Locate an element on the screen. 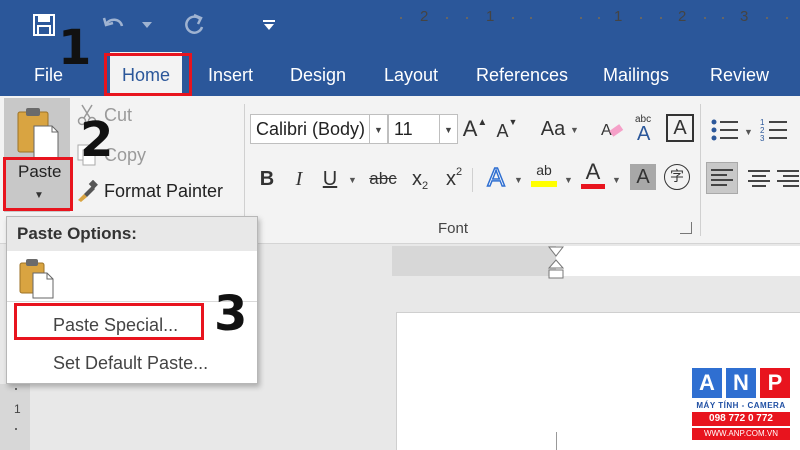 The height and width of the screenshot is (450, 800). font-size-input: 11 is located at coordinates (414, 129).